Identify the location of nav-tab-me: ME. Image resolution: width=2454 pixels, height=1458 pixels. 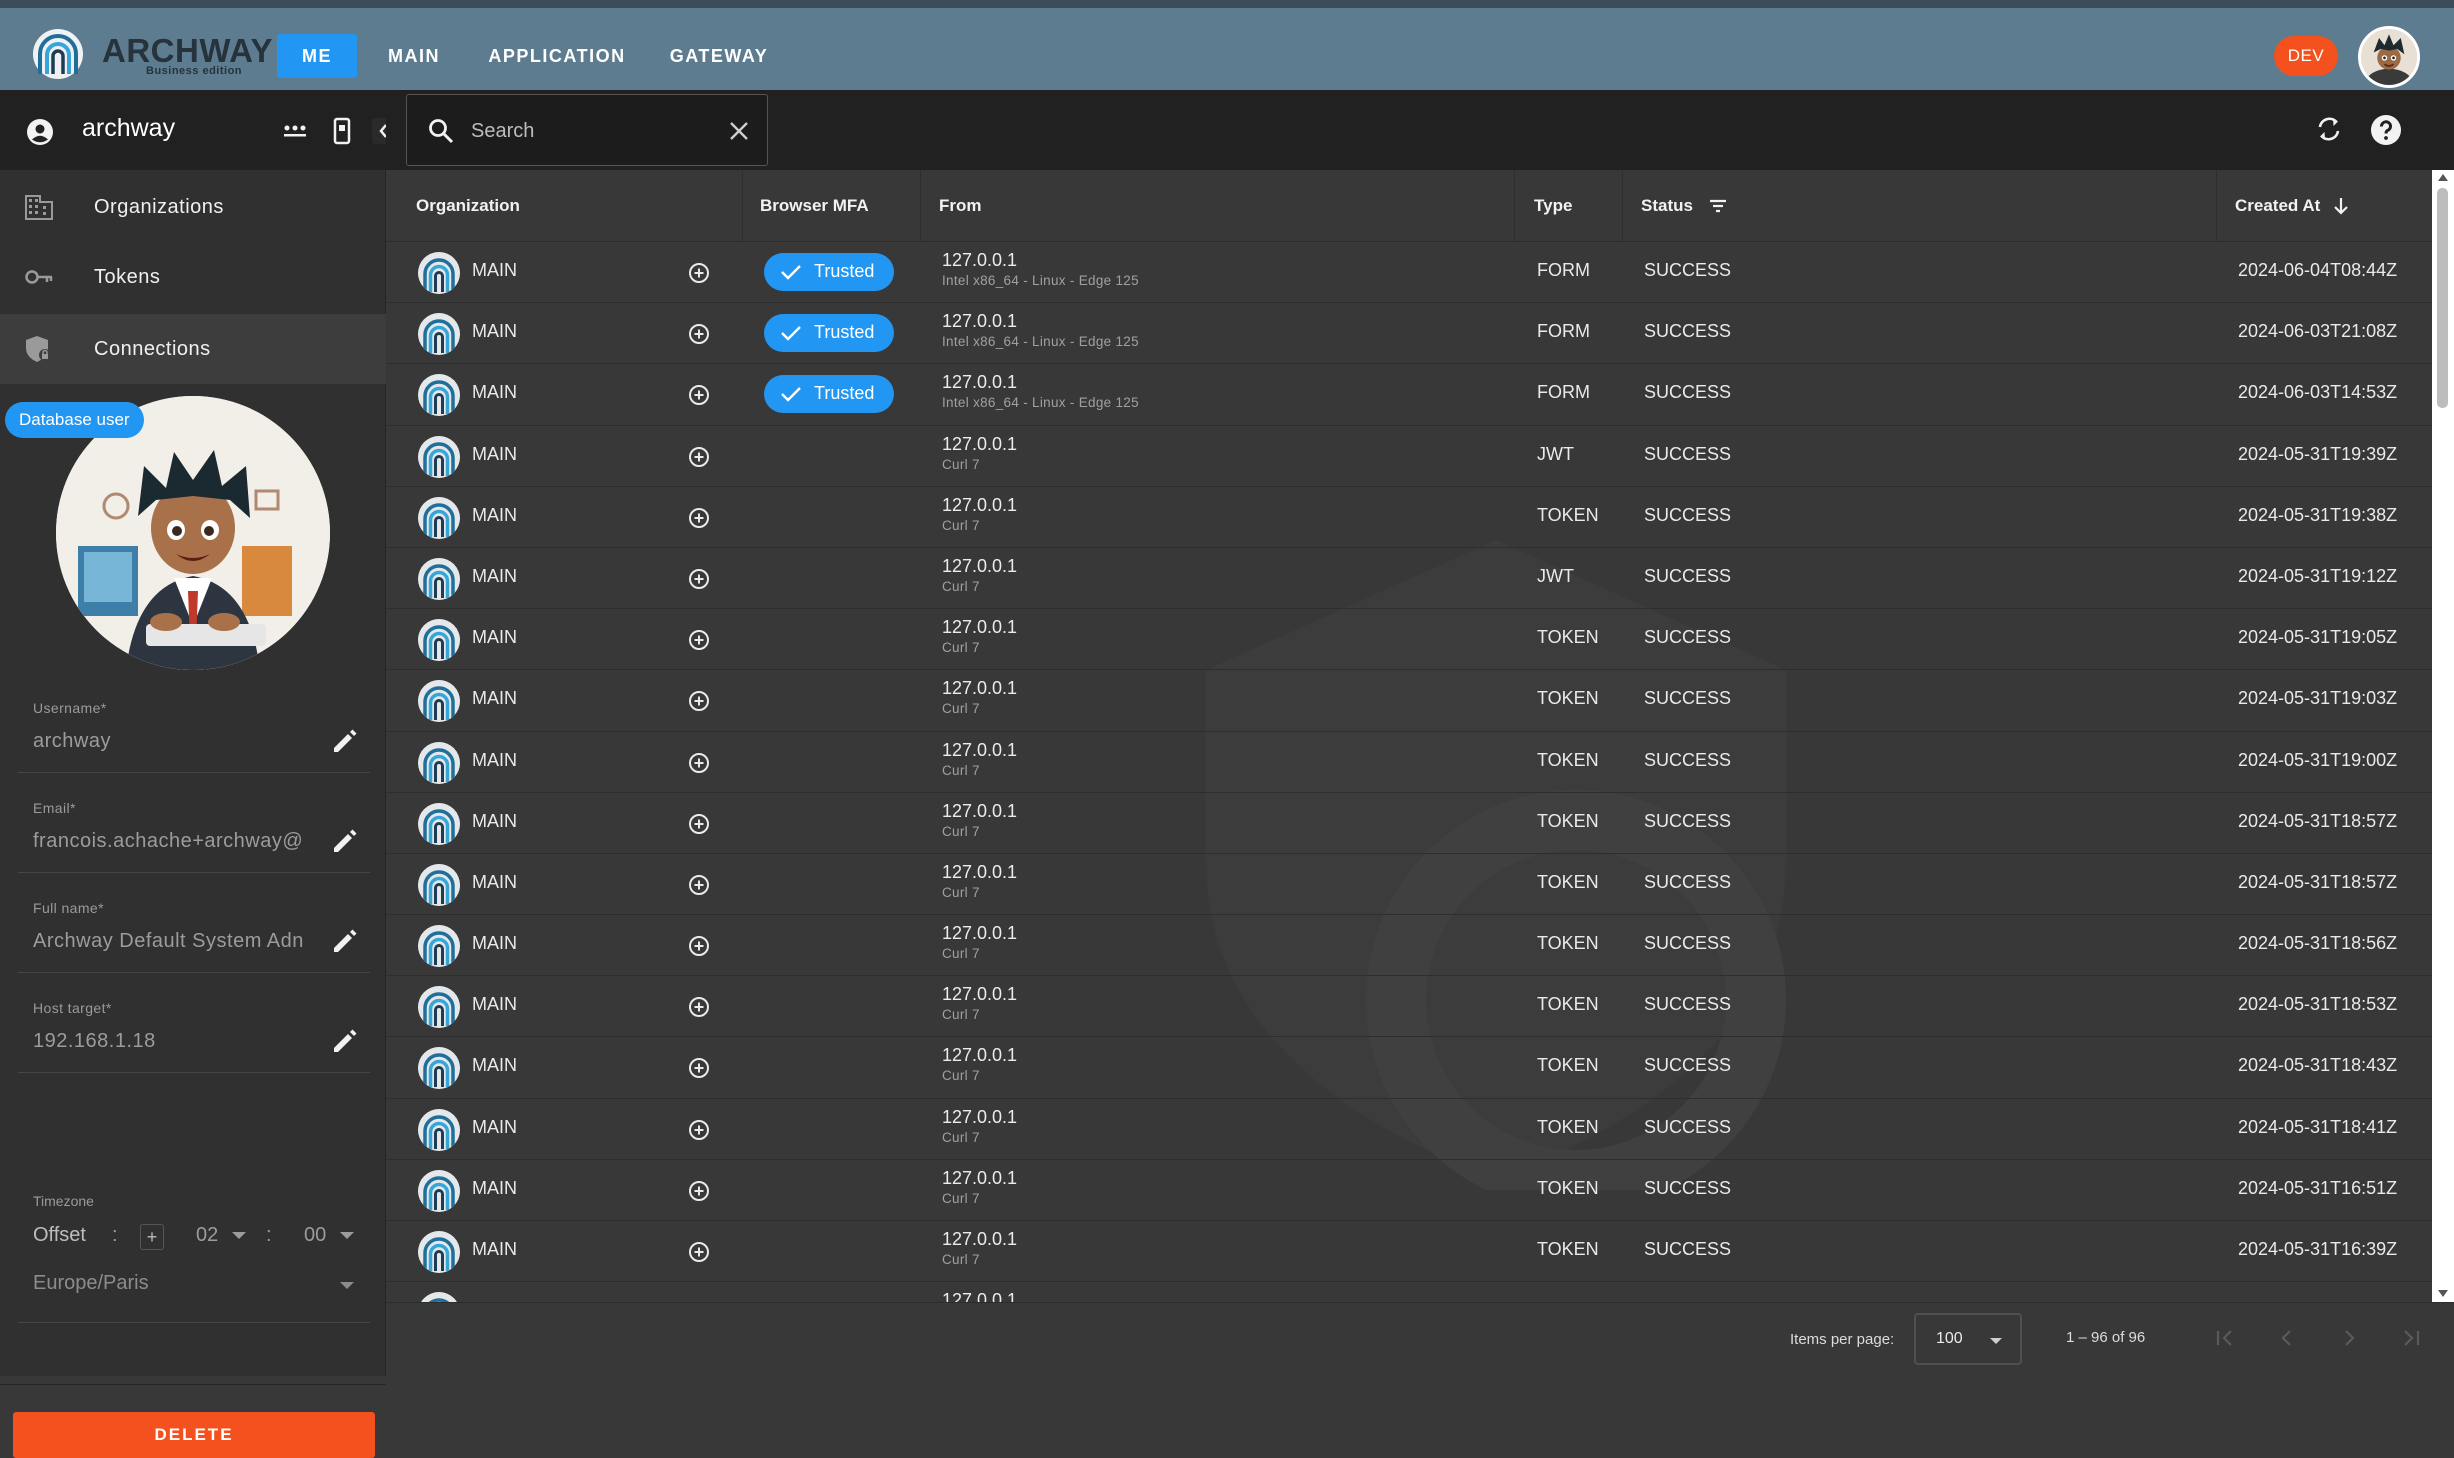
(317, 56).